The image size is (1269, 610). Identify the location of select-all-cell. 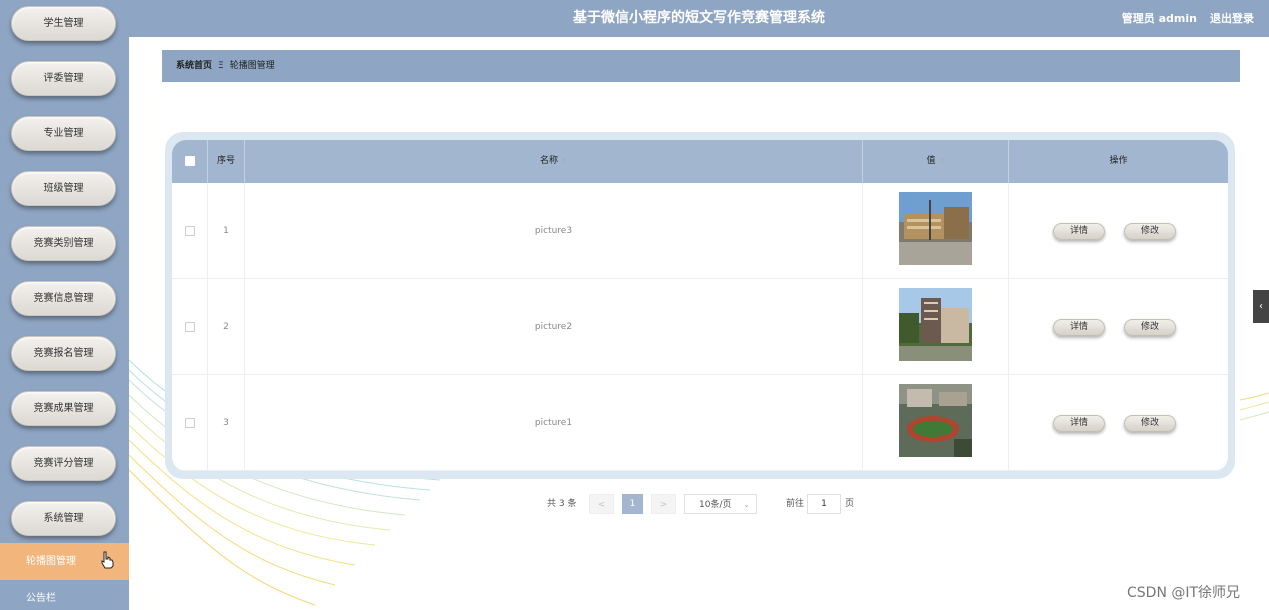
(190, 161).